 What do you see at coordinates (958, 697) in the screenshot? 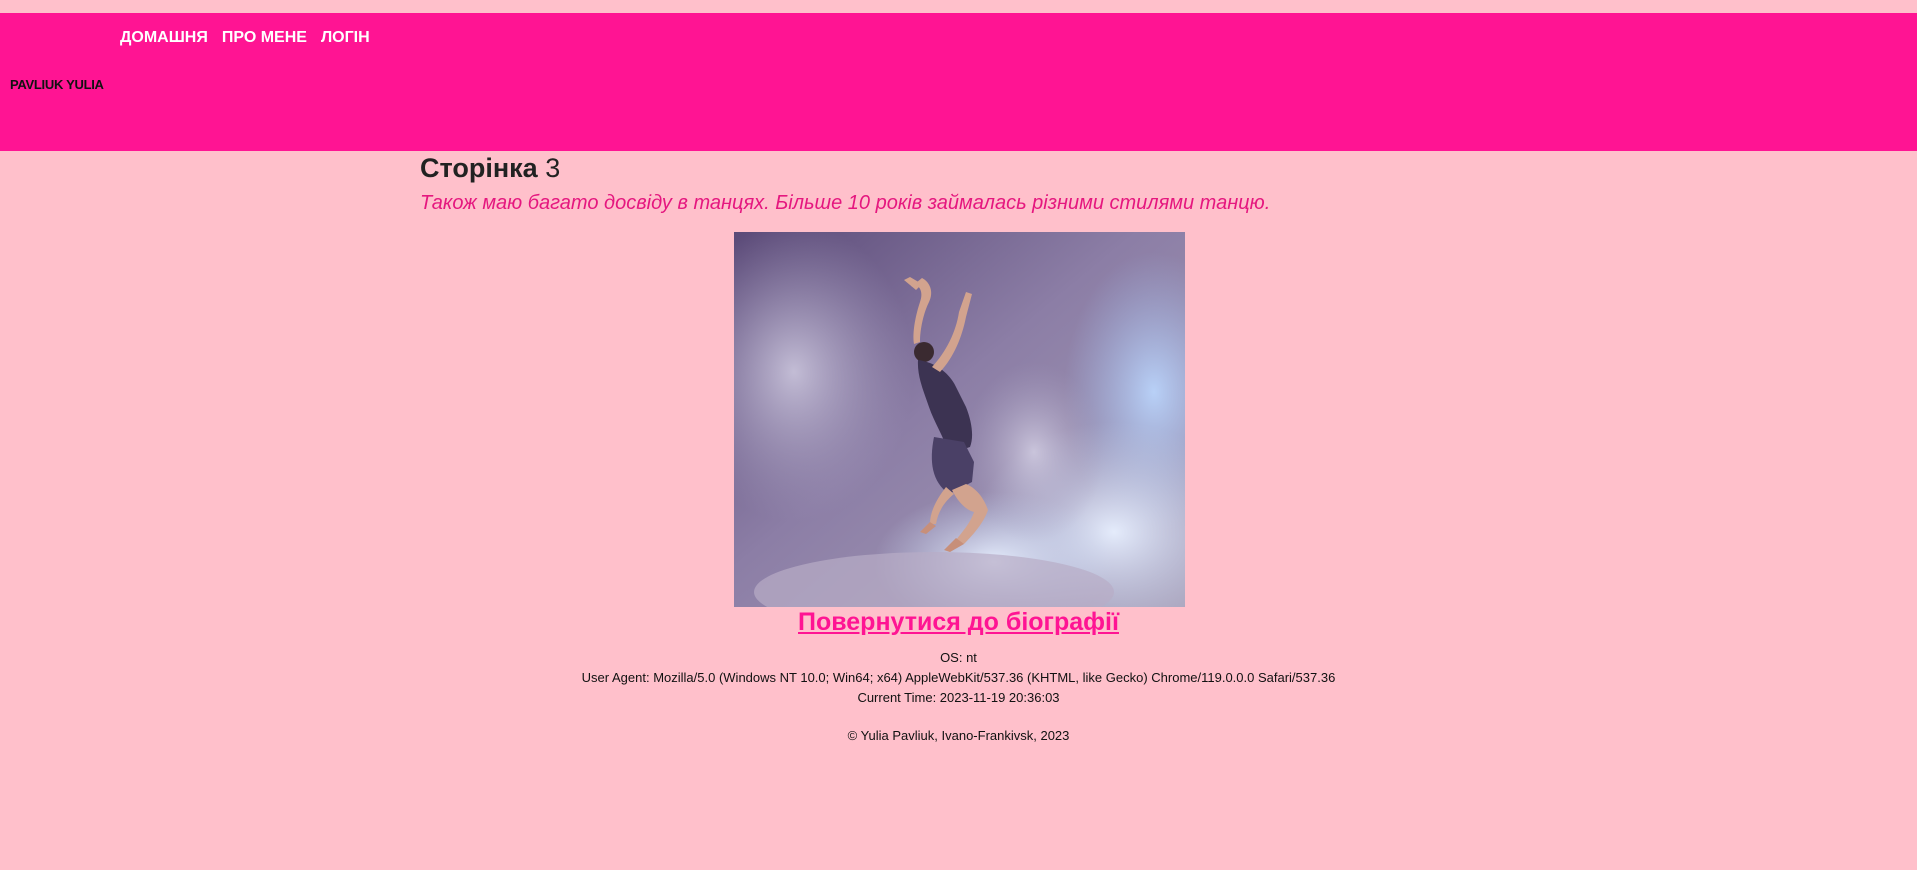
I see `current-time-info: Current Time: 2023-11-19 20:36:03` at bounding box center [958, 697].